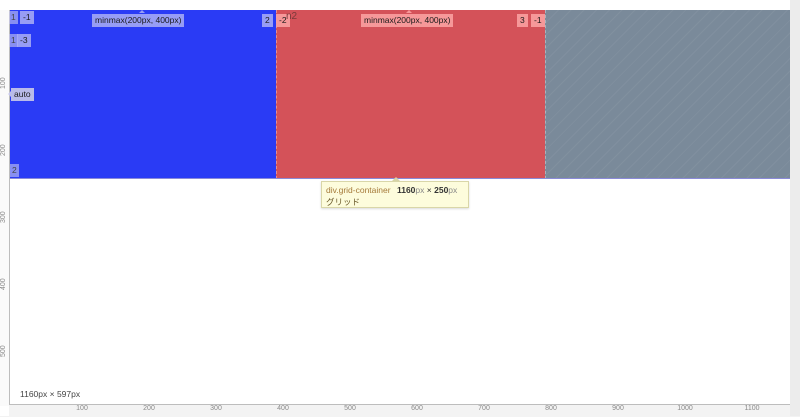 This screenshot has height=417, width=800. I want to click on tooltip-dimensions: 1160px × 250px, so click(427, 190).